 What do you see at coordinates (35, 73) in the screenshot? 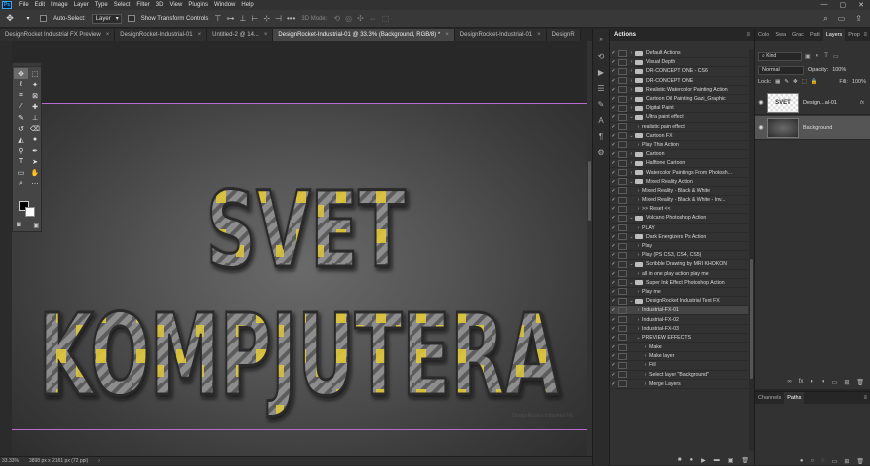
I see `marquee-tool-icon: ⬚` at bounding box center [35, 73].